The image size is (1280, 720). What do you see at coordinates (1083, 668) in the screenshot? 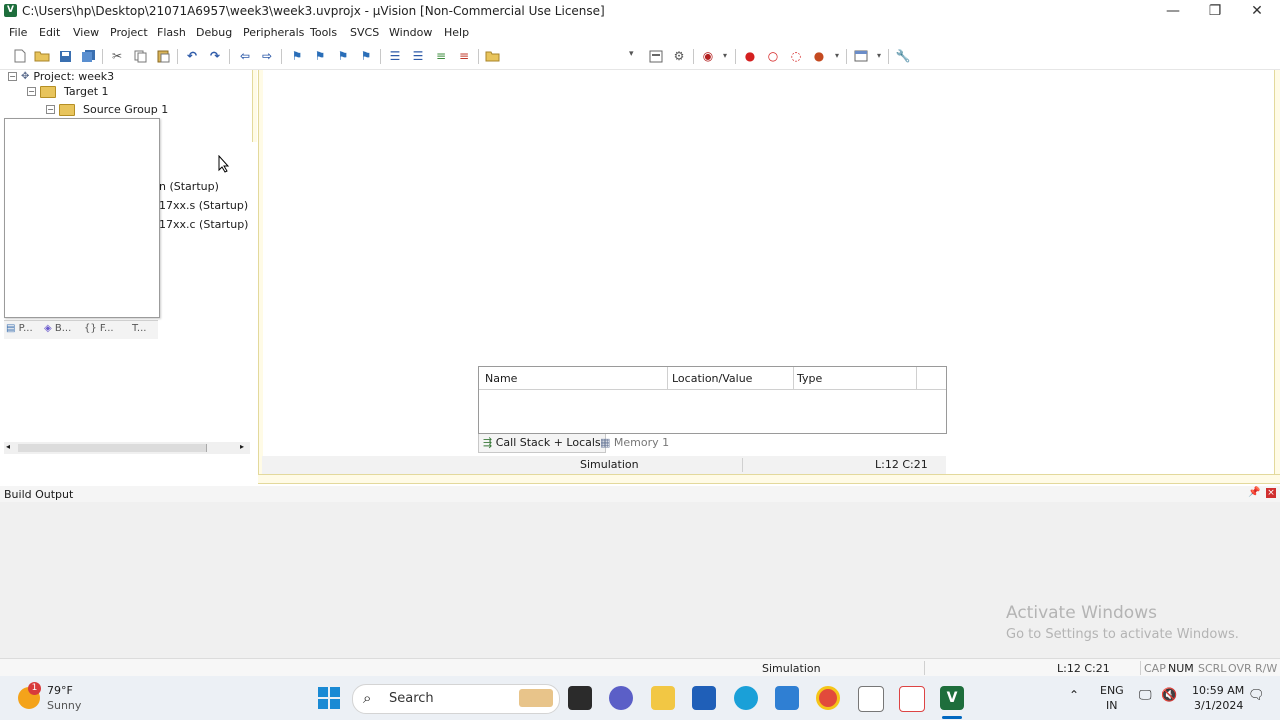
I see `status-cursor: L:12 C:21` at bounding box center [1083, 668].